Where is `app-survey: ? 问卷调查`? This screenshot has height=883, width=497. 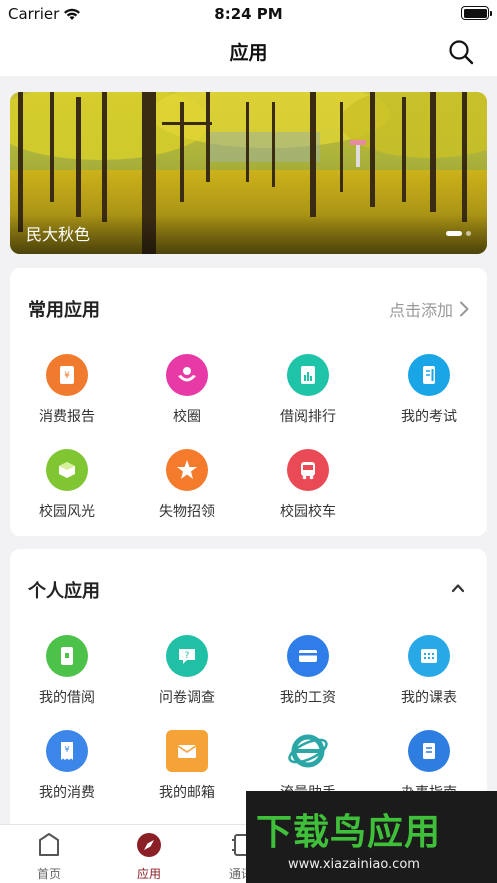
app-survey: ? 问卷调查 is located at coordinates (187, 671).